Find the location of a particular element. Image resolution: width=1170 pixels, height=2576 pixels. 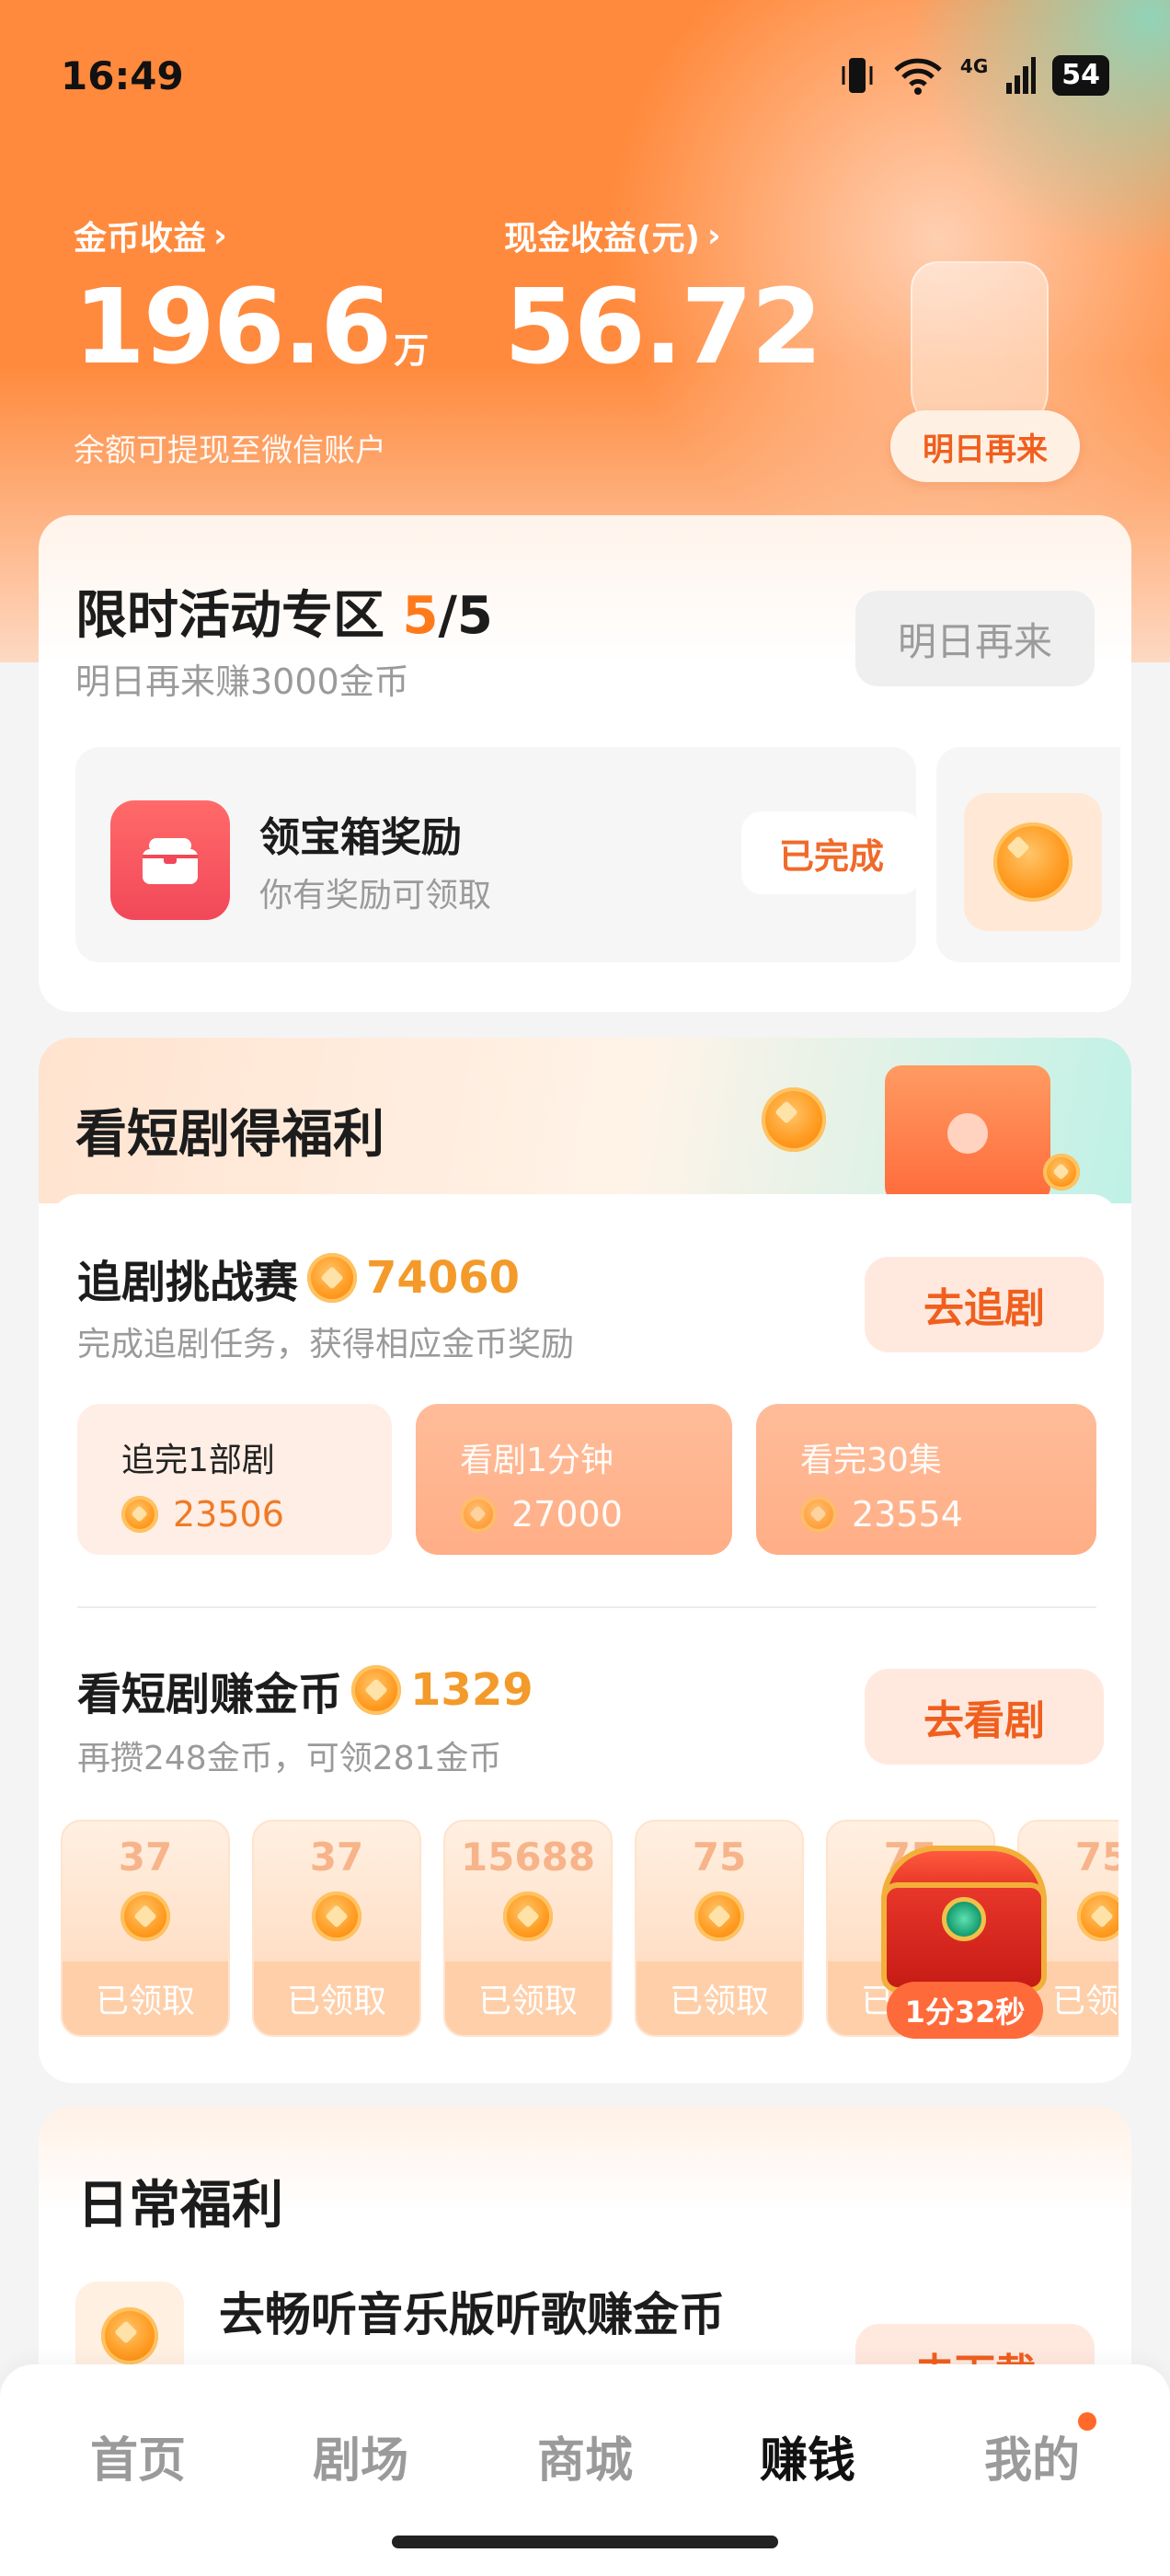

task-title: 领宝箱奖励 is located at coordinates (360, 837).